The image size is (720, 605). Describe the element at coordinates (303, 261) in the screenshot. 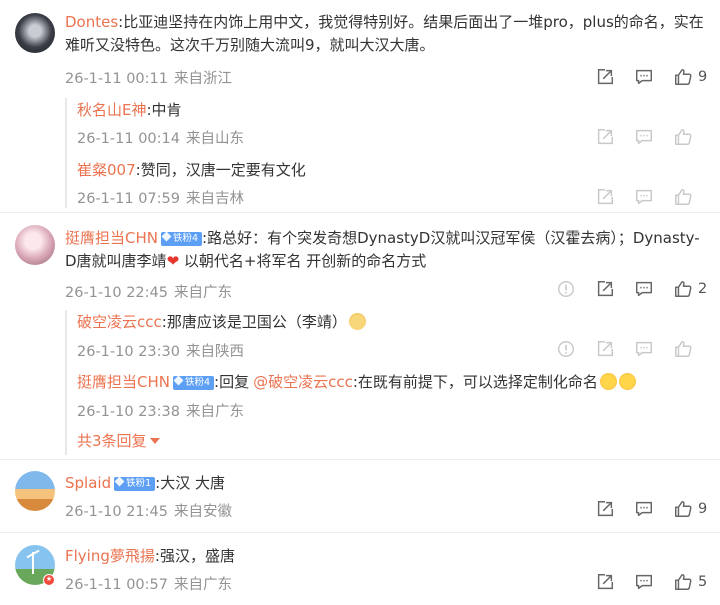

I see `comment-text-tail: 以朝代名+将军名 开创新的命名方式` at that location.